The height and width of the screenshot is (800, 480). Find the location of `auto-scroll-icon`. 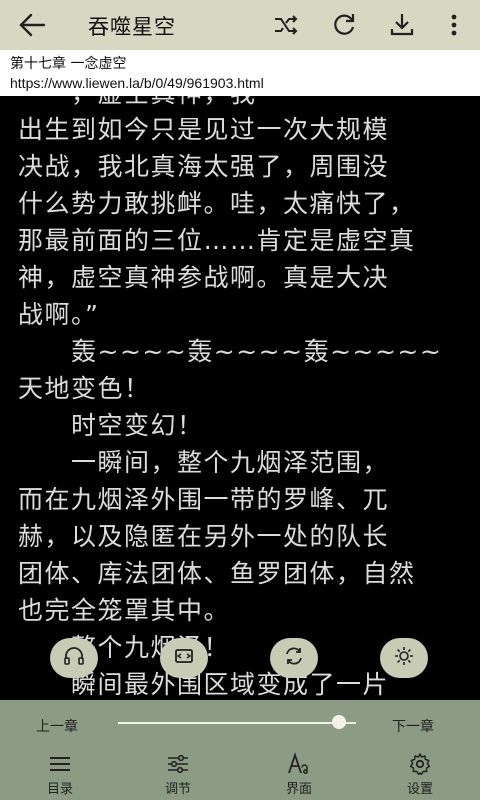

auto-scroll-icon is located at coordinates (294, 658).